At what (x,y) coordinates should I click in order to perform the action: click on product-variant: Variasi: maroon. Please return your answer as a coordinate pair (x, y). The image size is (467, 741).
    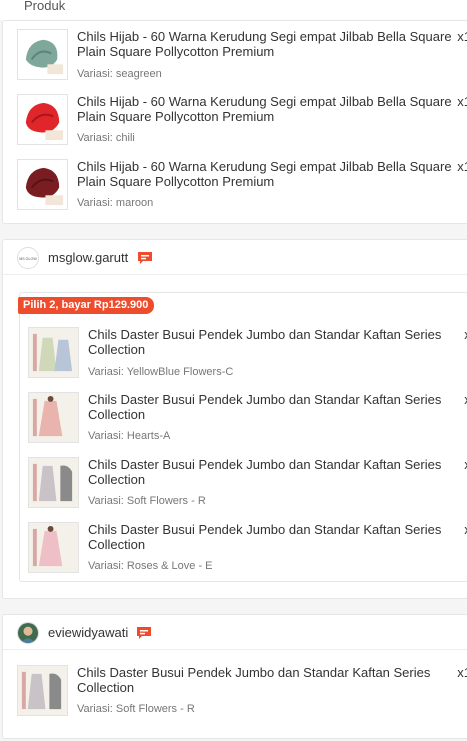
    Looking at the image, I should click on (115, 203).